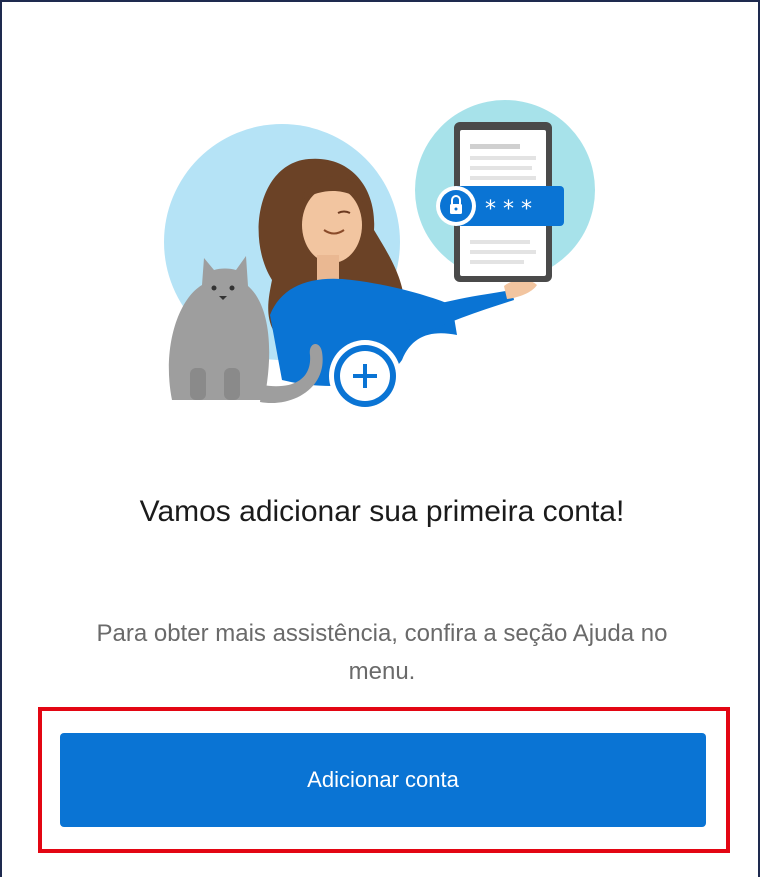 This screenshot has height=877, width=760. Describe the element at coordinates (508, 209) in the screenshot. I see `password-mask: * * *` at that location.